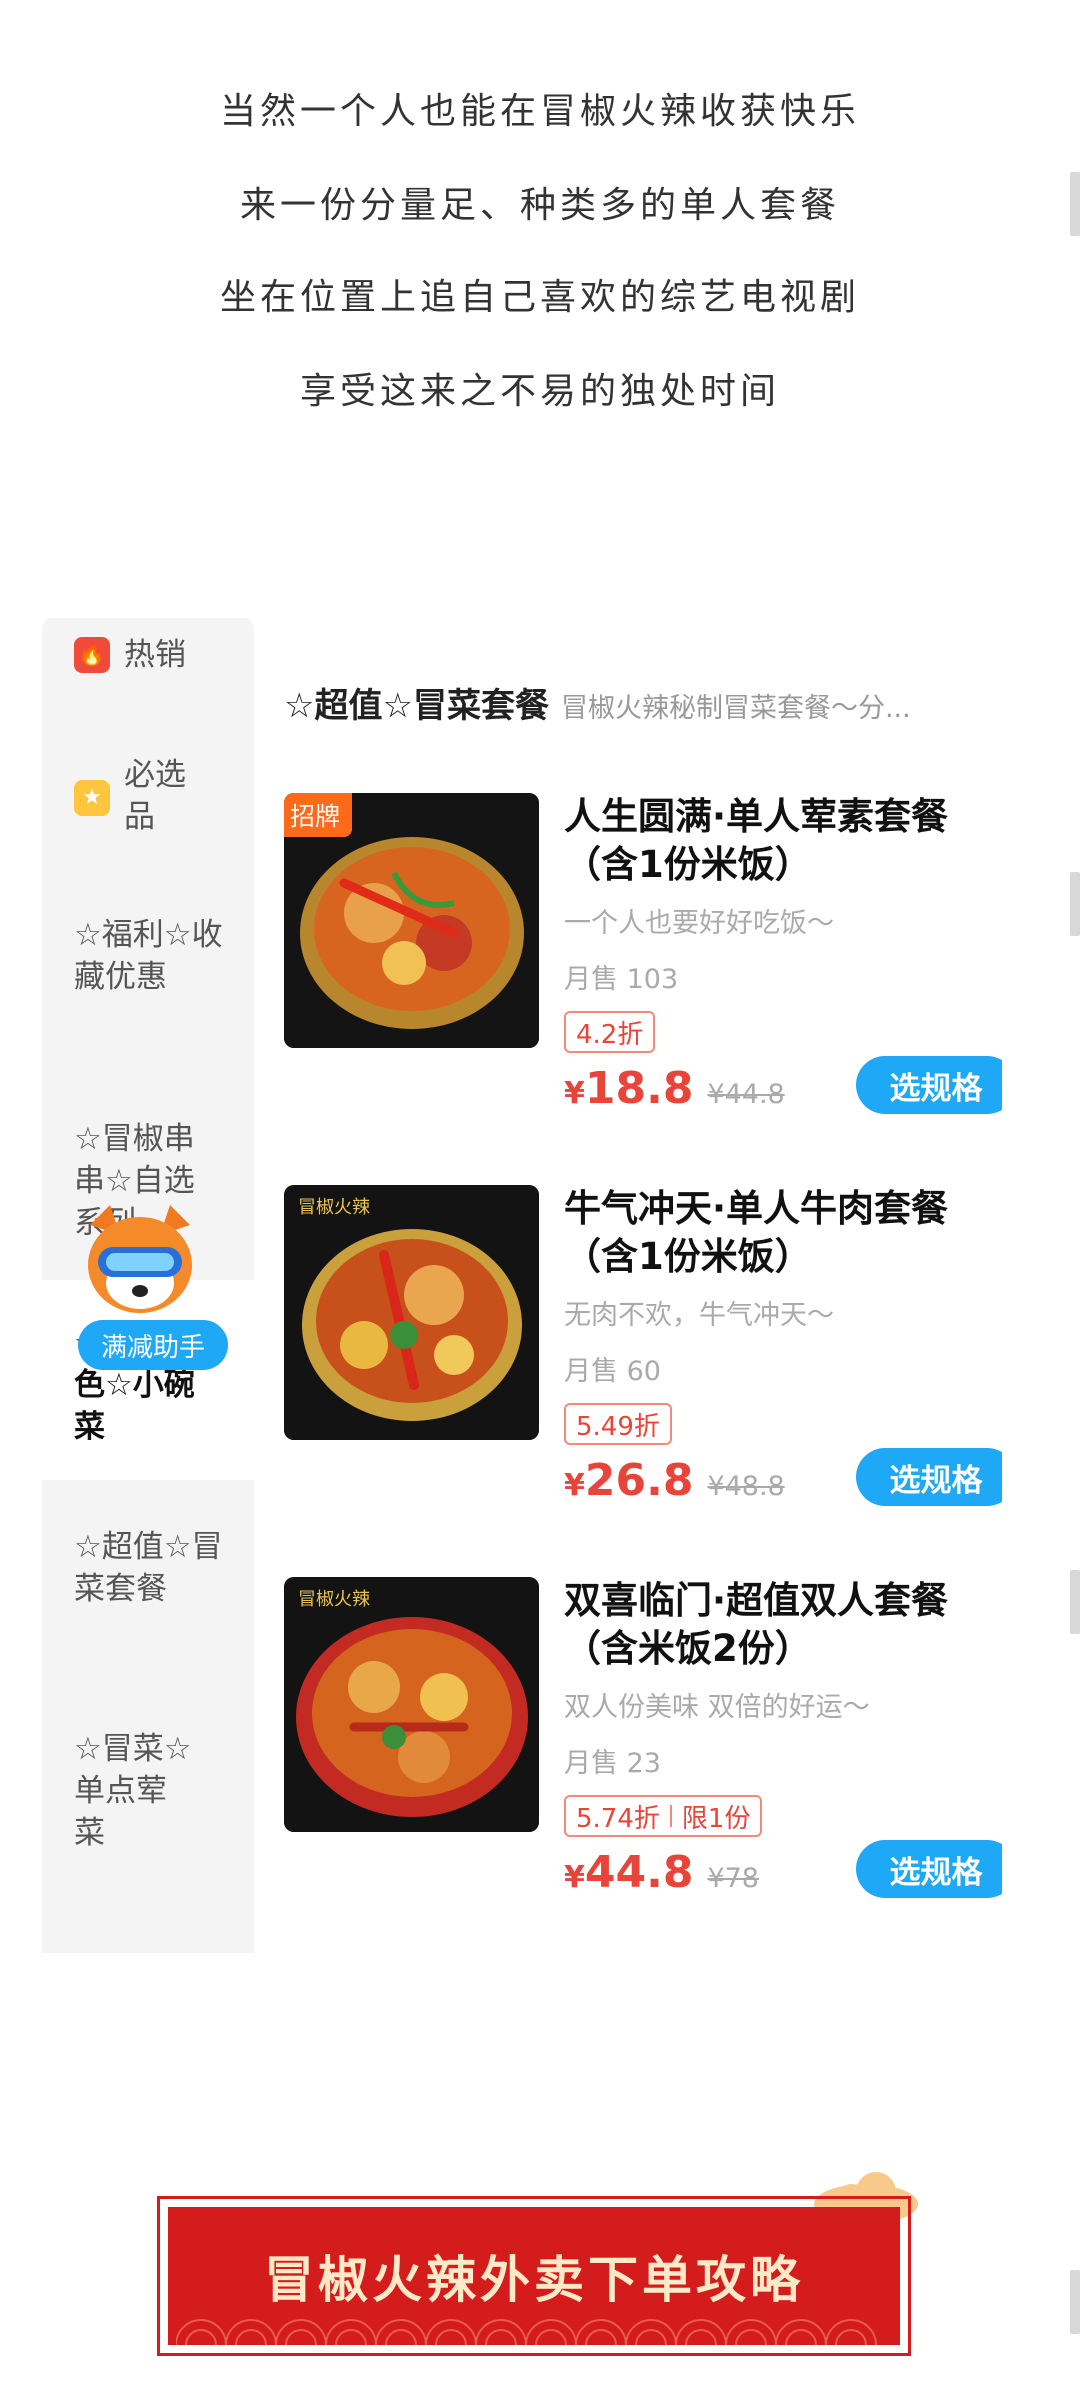  I want to click on sidebar-item-label: ☆福利☆收藏优惠, so click(148, 956).